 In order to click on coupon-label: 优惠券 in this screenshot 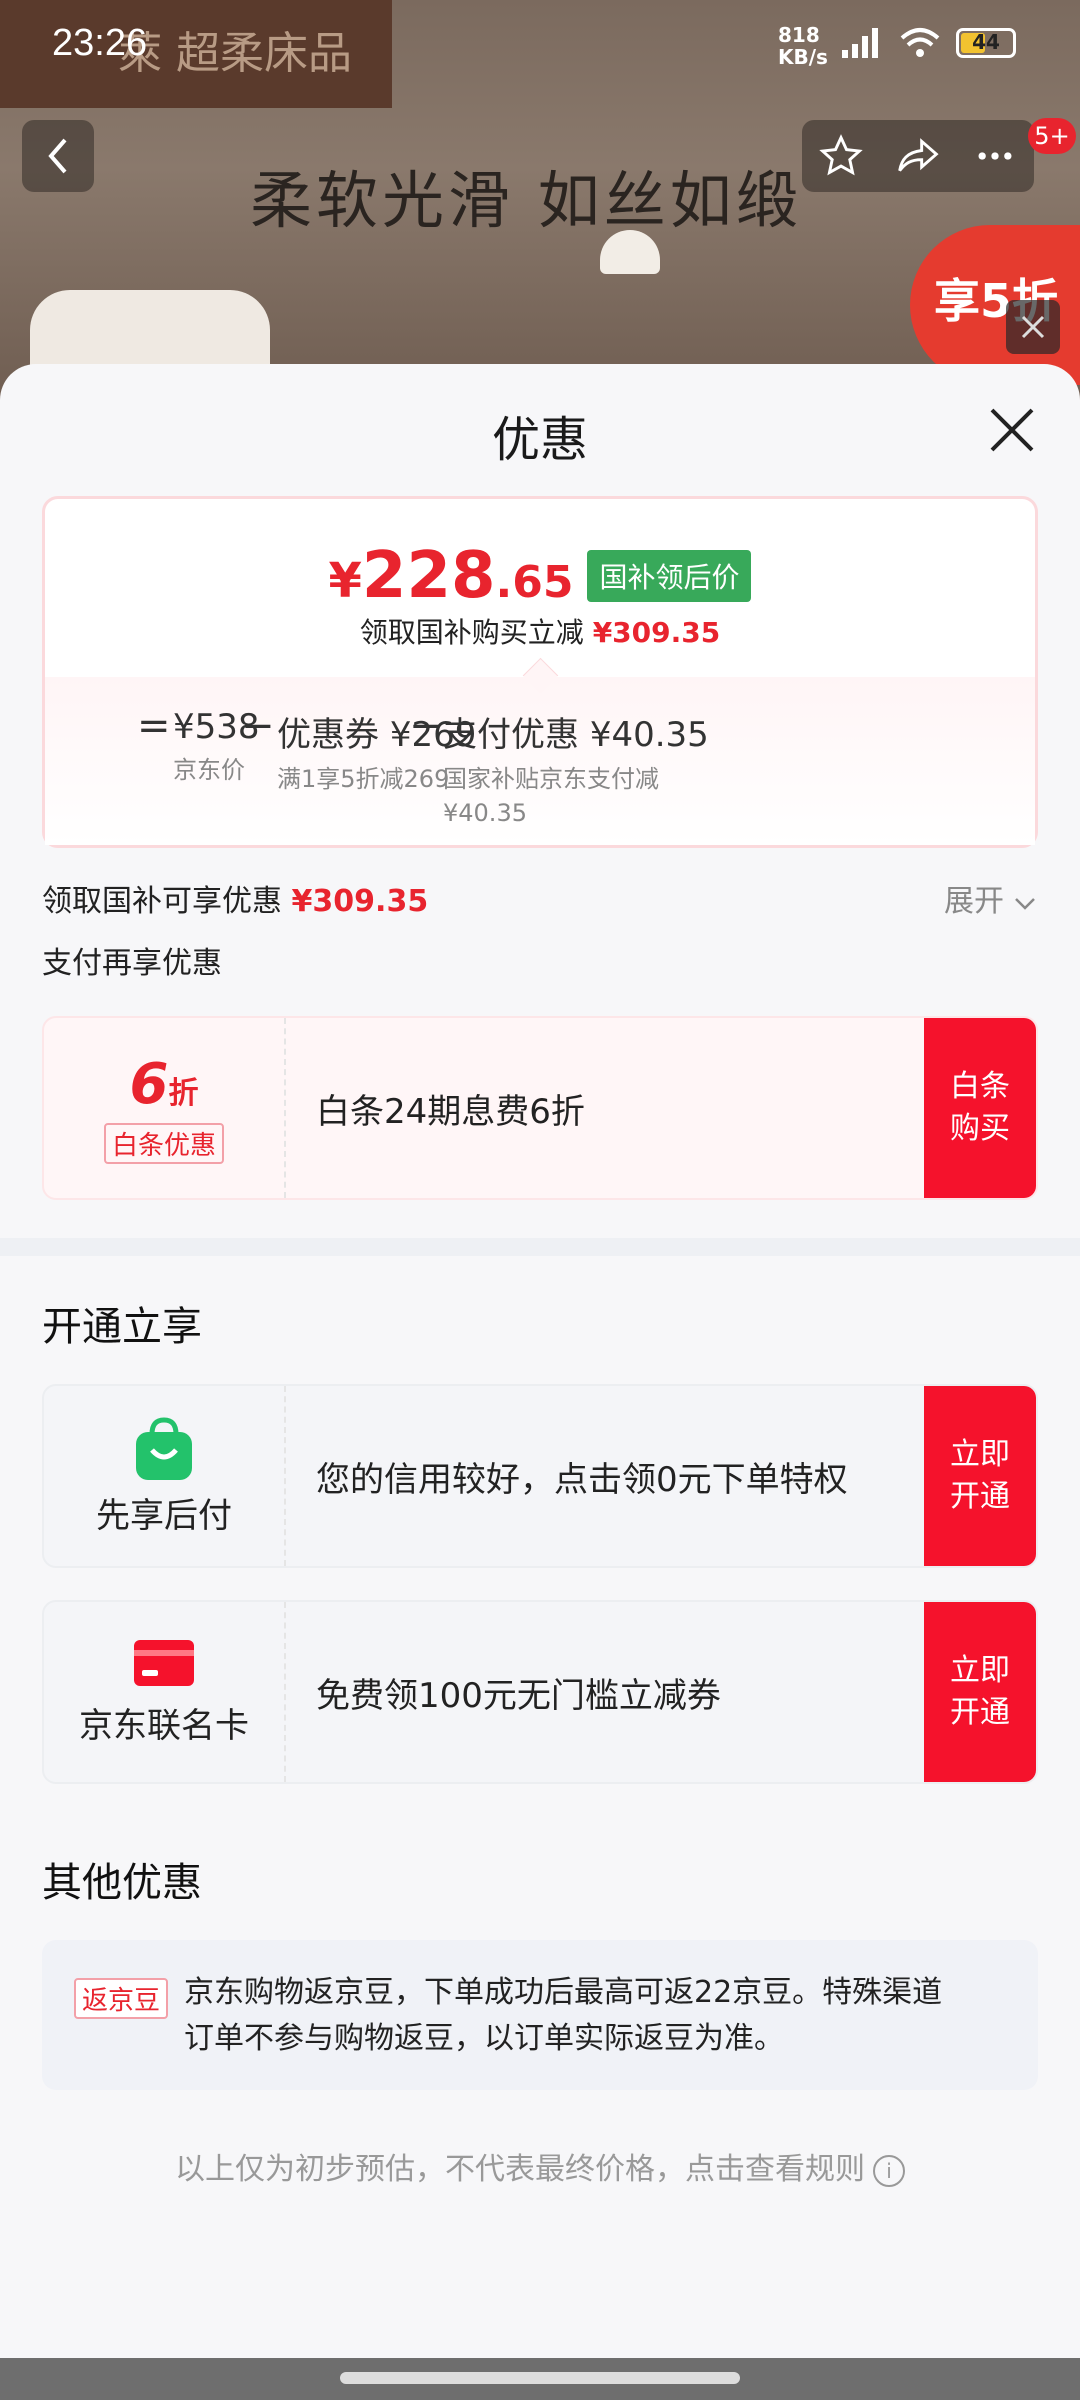, I will do `click(328, 735)`.